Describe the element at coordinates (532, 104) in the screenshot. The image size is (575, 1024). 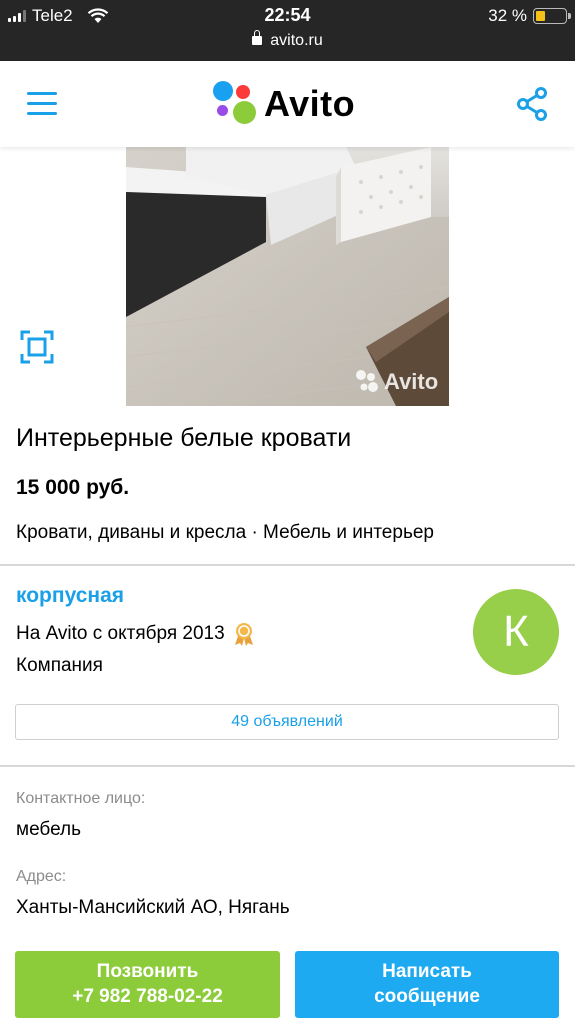
I see `share-icon` at that location.